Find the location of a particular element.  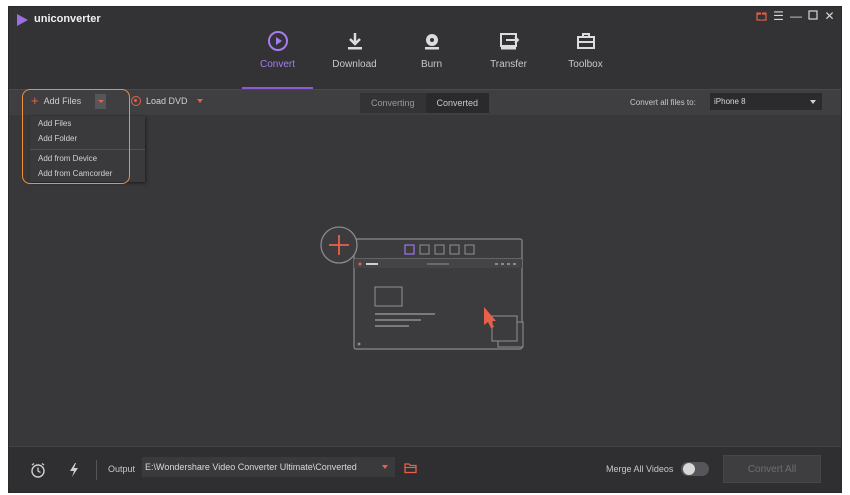

app-logo-icon is located at coordinates (22, 20).